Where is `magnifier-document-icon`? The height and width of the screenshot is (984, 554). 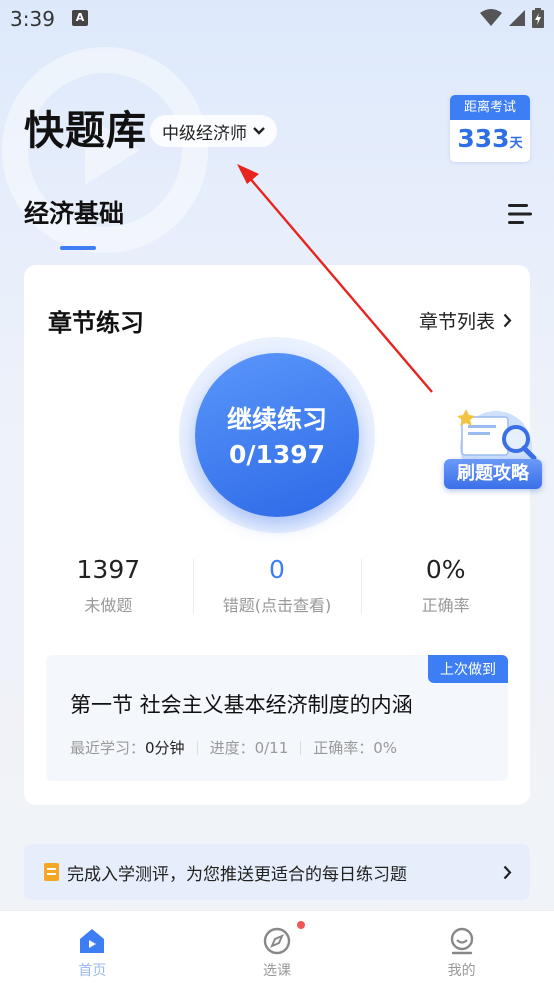 magnifier-document-icon is located at coordinates (497, 437).